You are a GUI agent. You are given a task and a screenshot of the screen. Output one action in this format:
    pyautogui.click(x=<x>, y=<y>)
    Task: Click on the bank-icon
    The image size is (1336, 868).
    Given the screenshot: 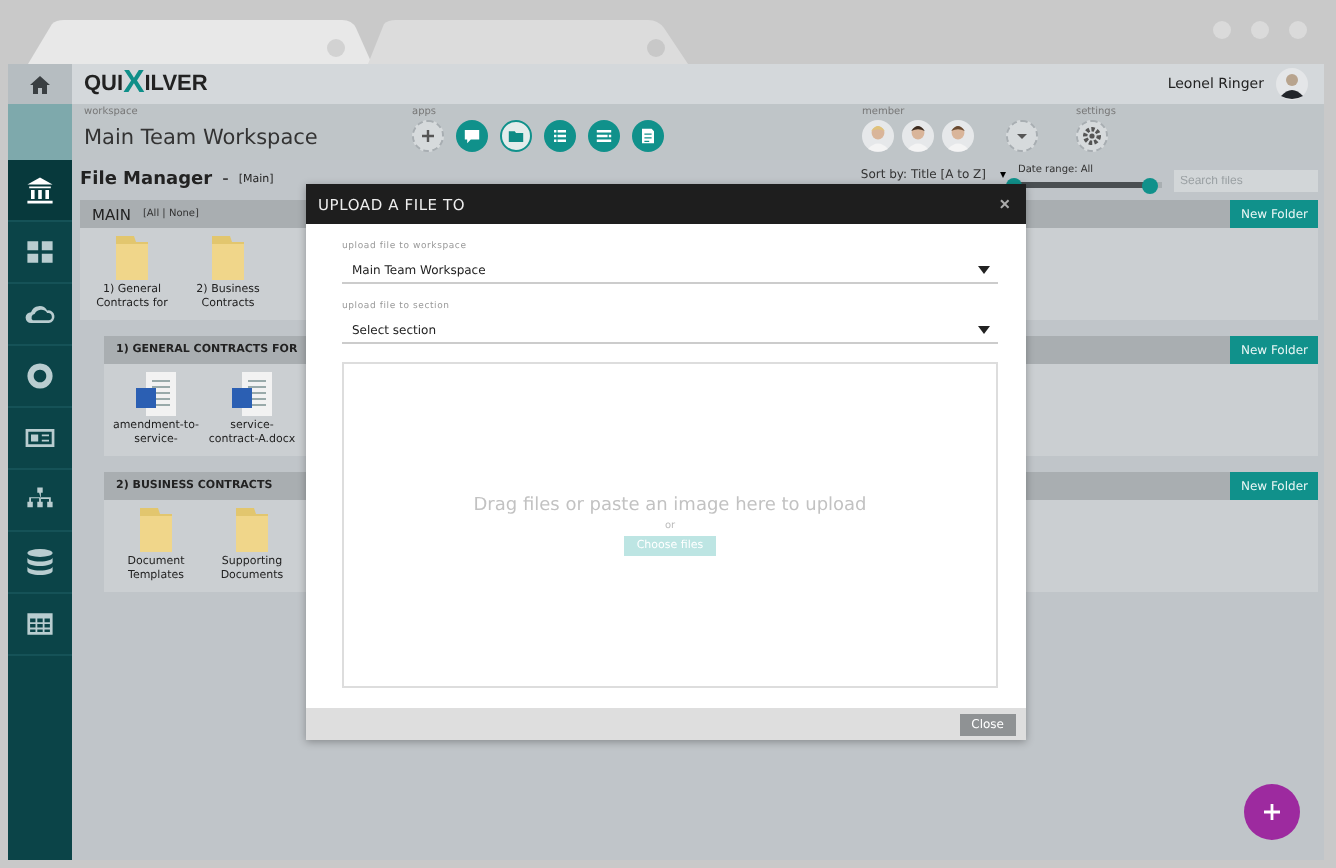 What is the action you would take?
    pyautogui.click(x=40, y=190)
    